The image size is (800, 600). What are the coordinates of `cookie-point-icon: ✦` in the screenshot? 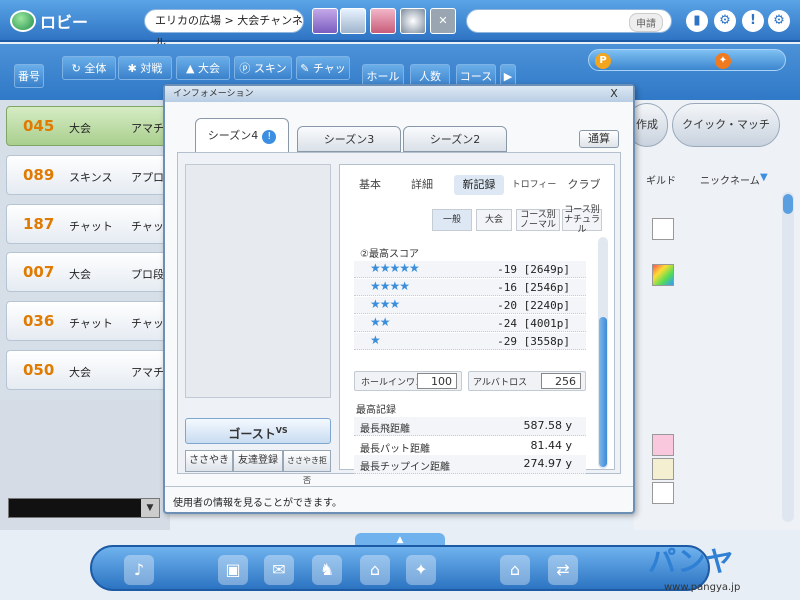 It's located at (723, 61).